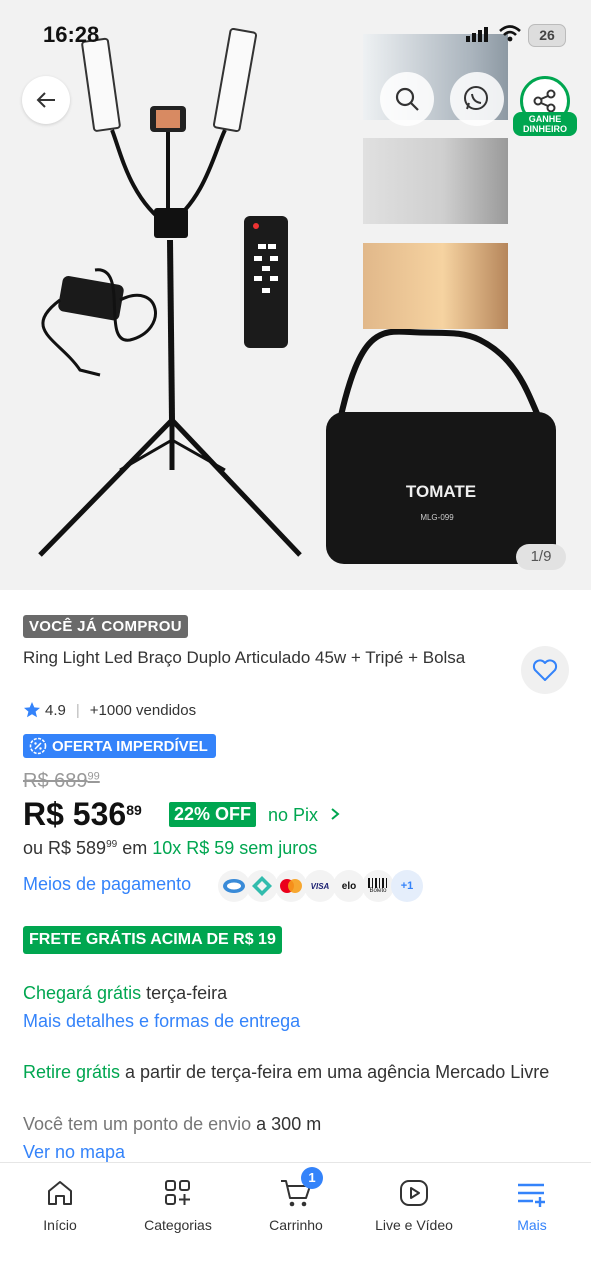  Describe the element at coordinates (531, 1195) in the screenshot. I see `menu-icon` at that location.